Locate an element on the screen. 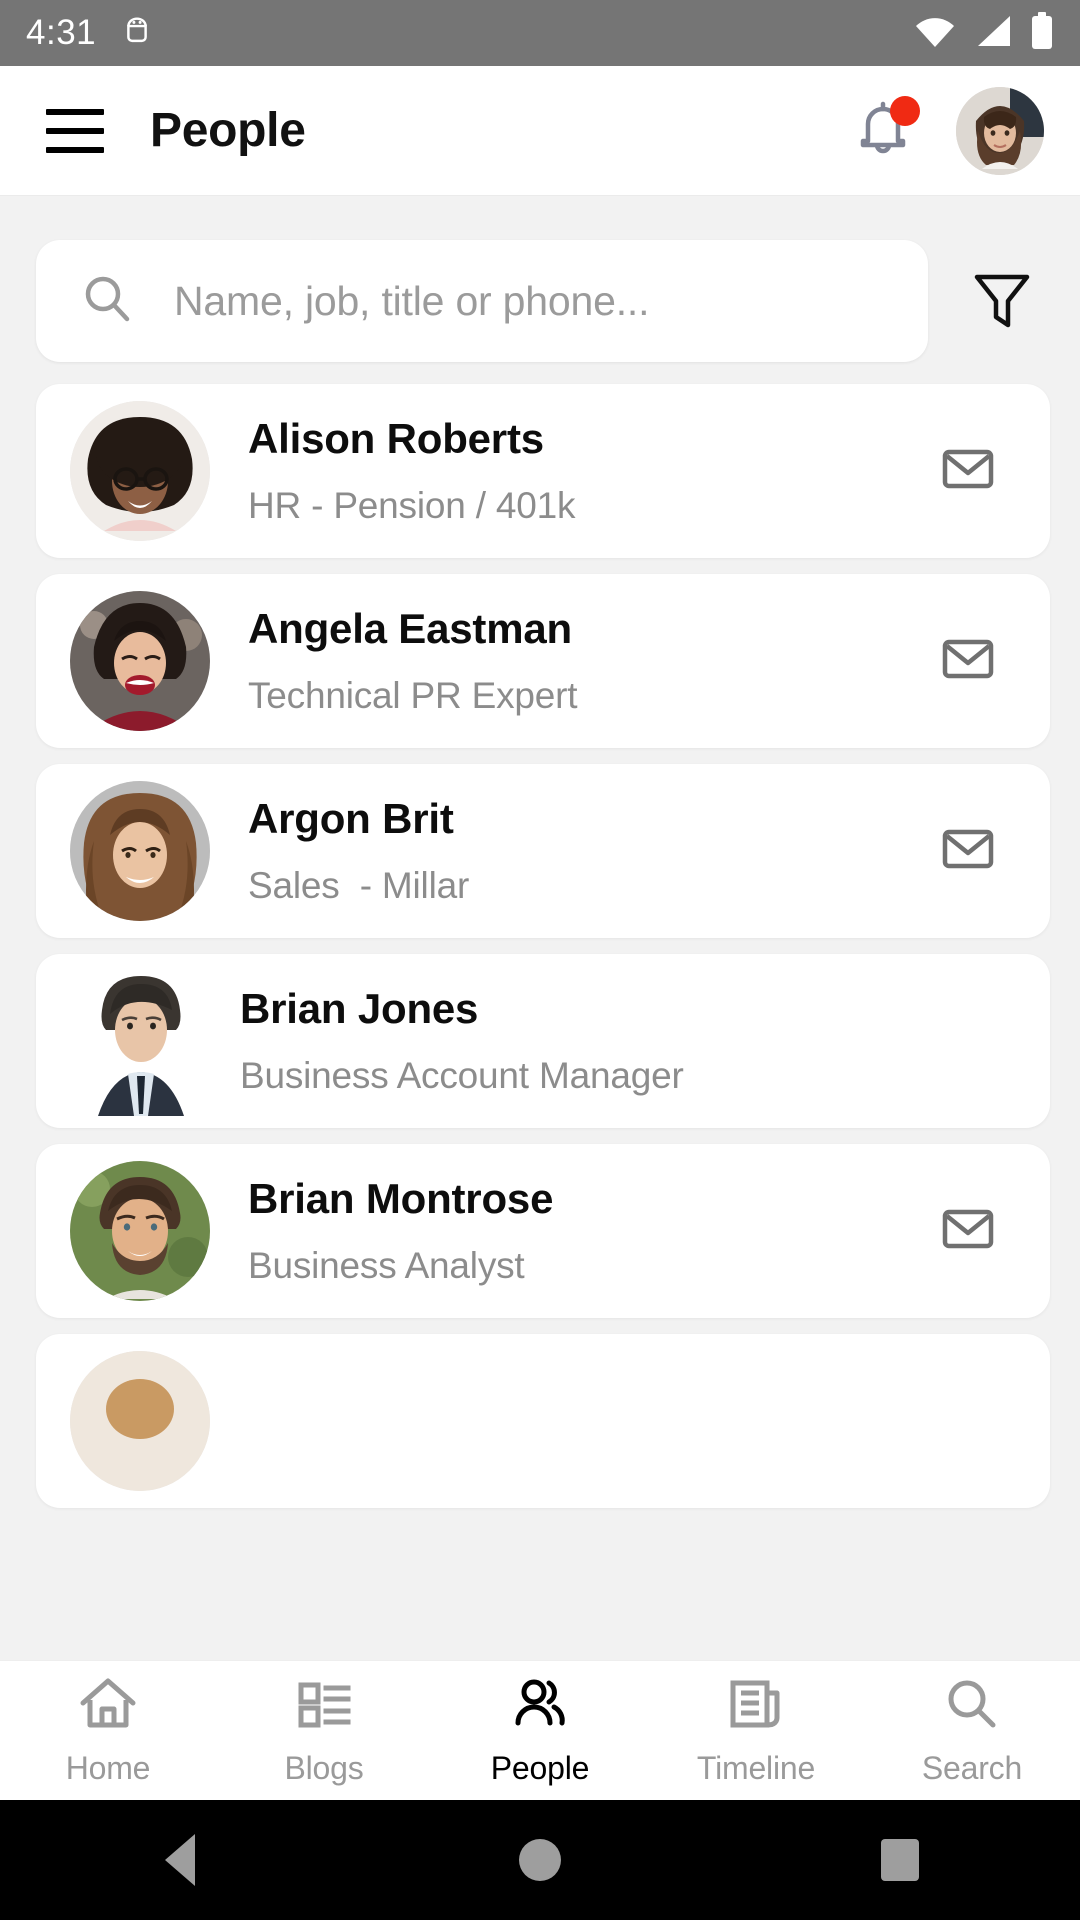 The image size is (1080, 1920). person-name: Brian Montrose is located at coordinates (401, 1198).